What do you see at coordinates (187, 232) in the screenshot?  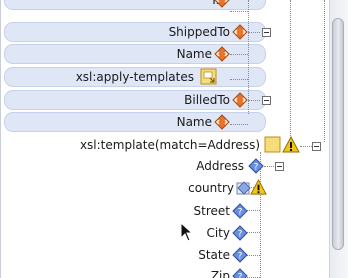 I see `mouse-cursor-icon` at bounding box center [187, 232].